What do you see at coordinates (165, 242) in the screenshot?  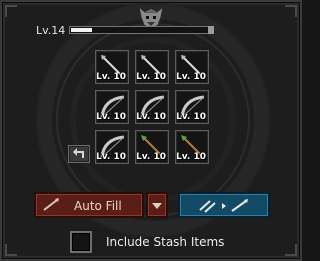 I see `include-stash-label: Include Stash Items` at bounding box center [165, 242].